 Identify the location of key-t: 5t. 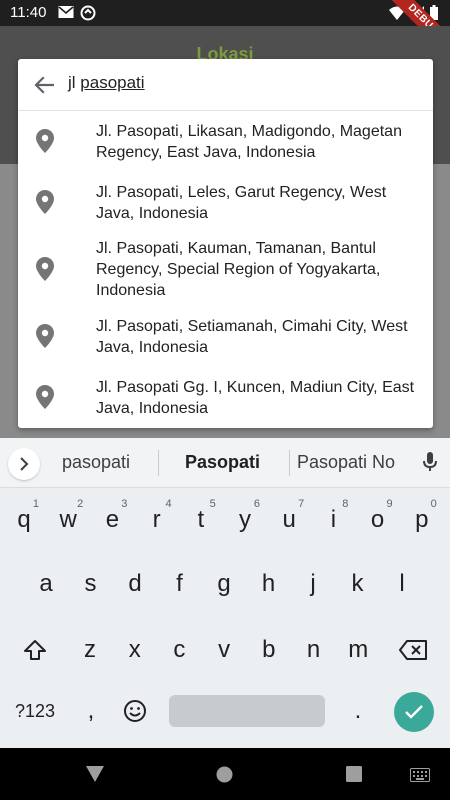
(201, 520).